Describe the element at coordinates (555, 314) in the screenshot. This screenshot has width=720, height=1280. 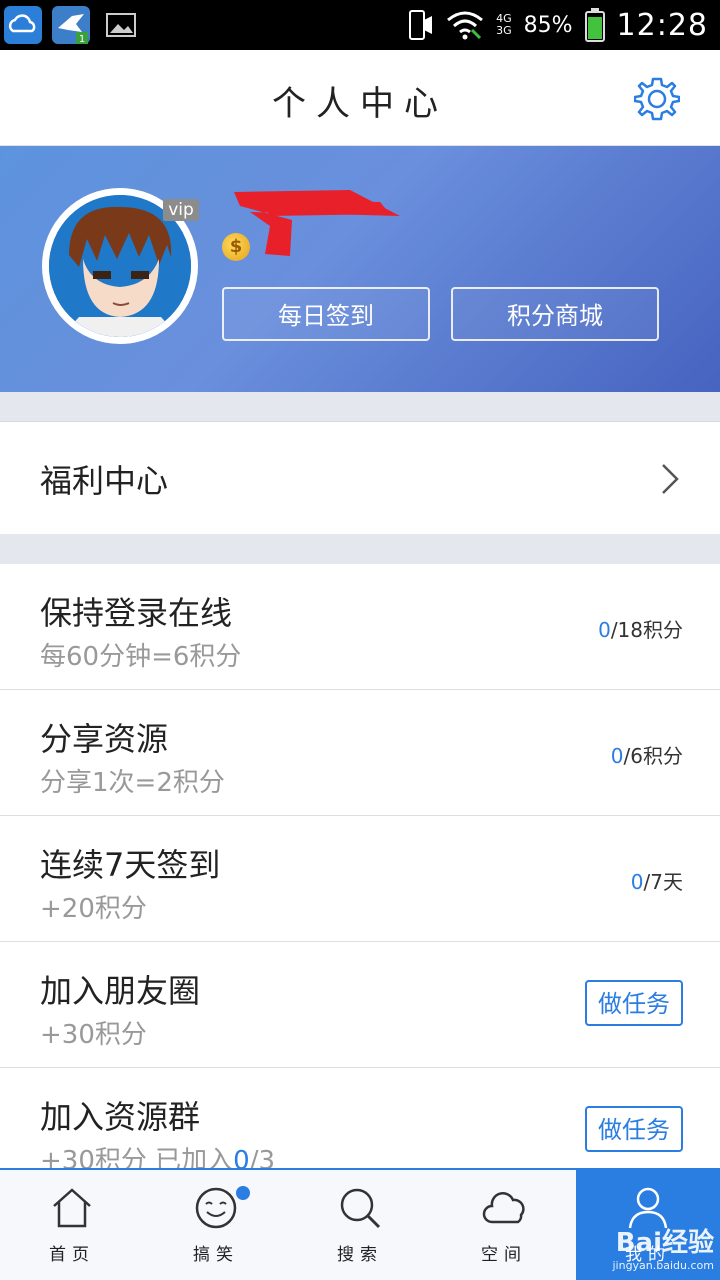
I see `points-mall-button: 积分商城` at that location.